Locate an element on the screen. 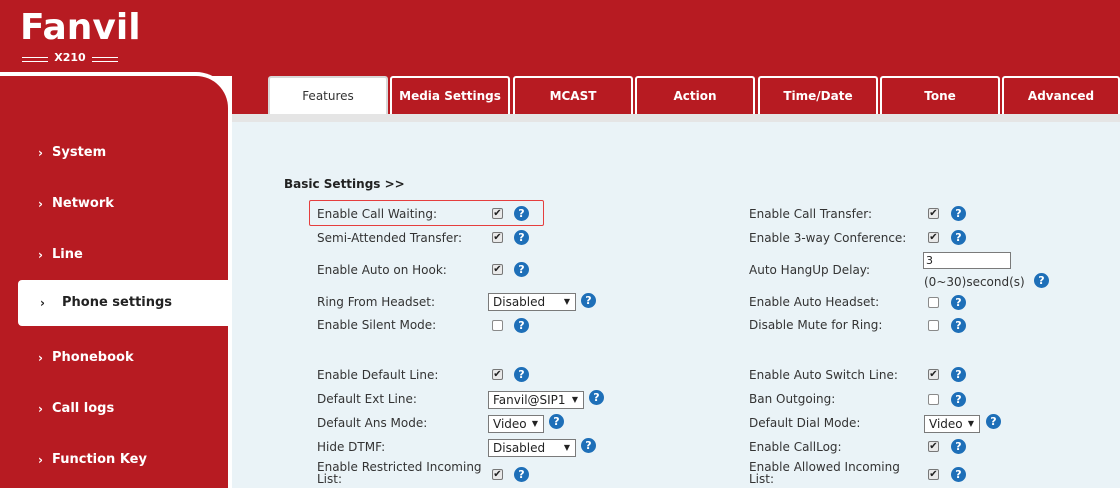 This screenshot has width=1120, height=488. section-title-basic-settings: Basic Settings >> is located at coordinates (344, 184).